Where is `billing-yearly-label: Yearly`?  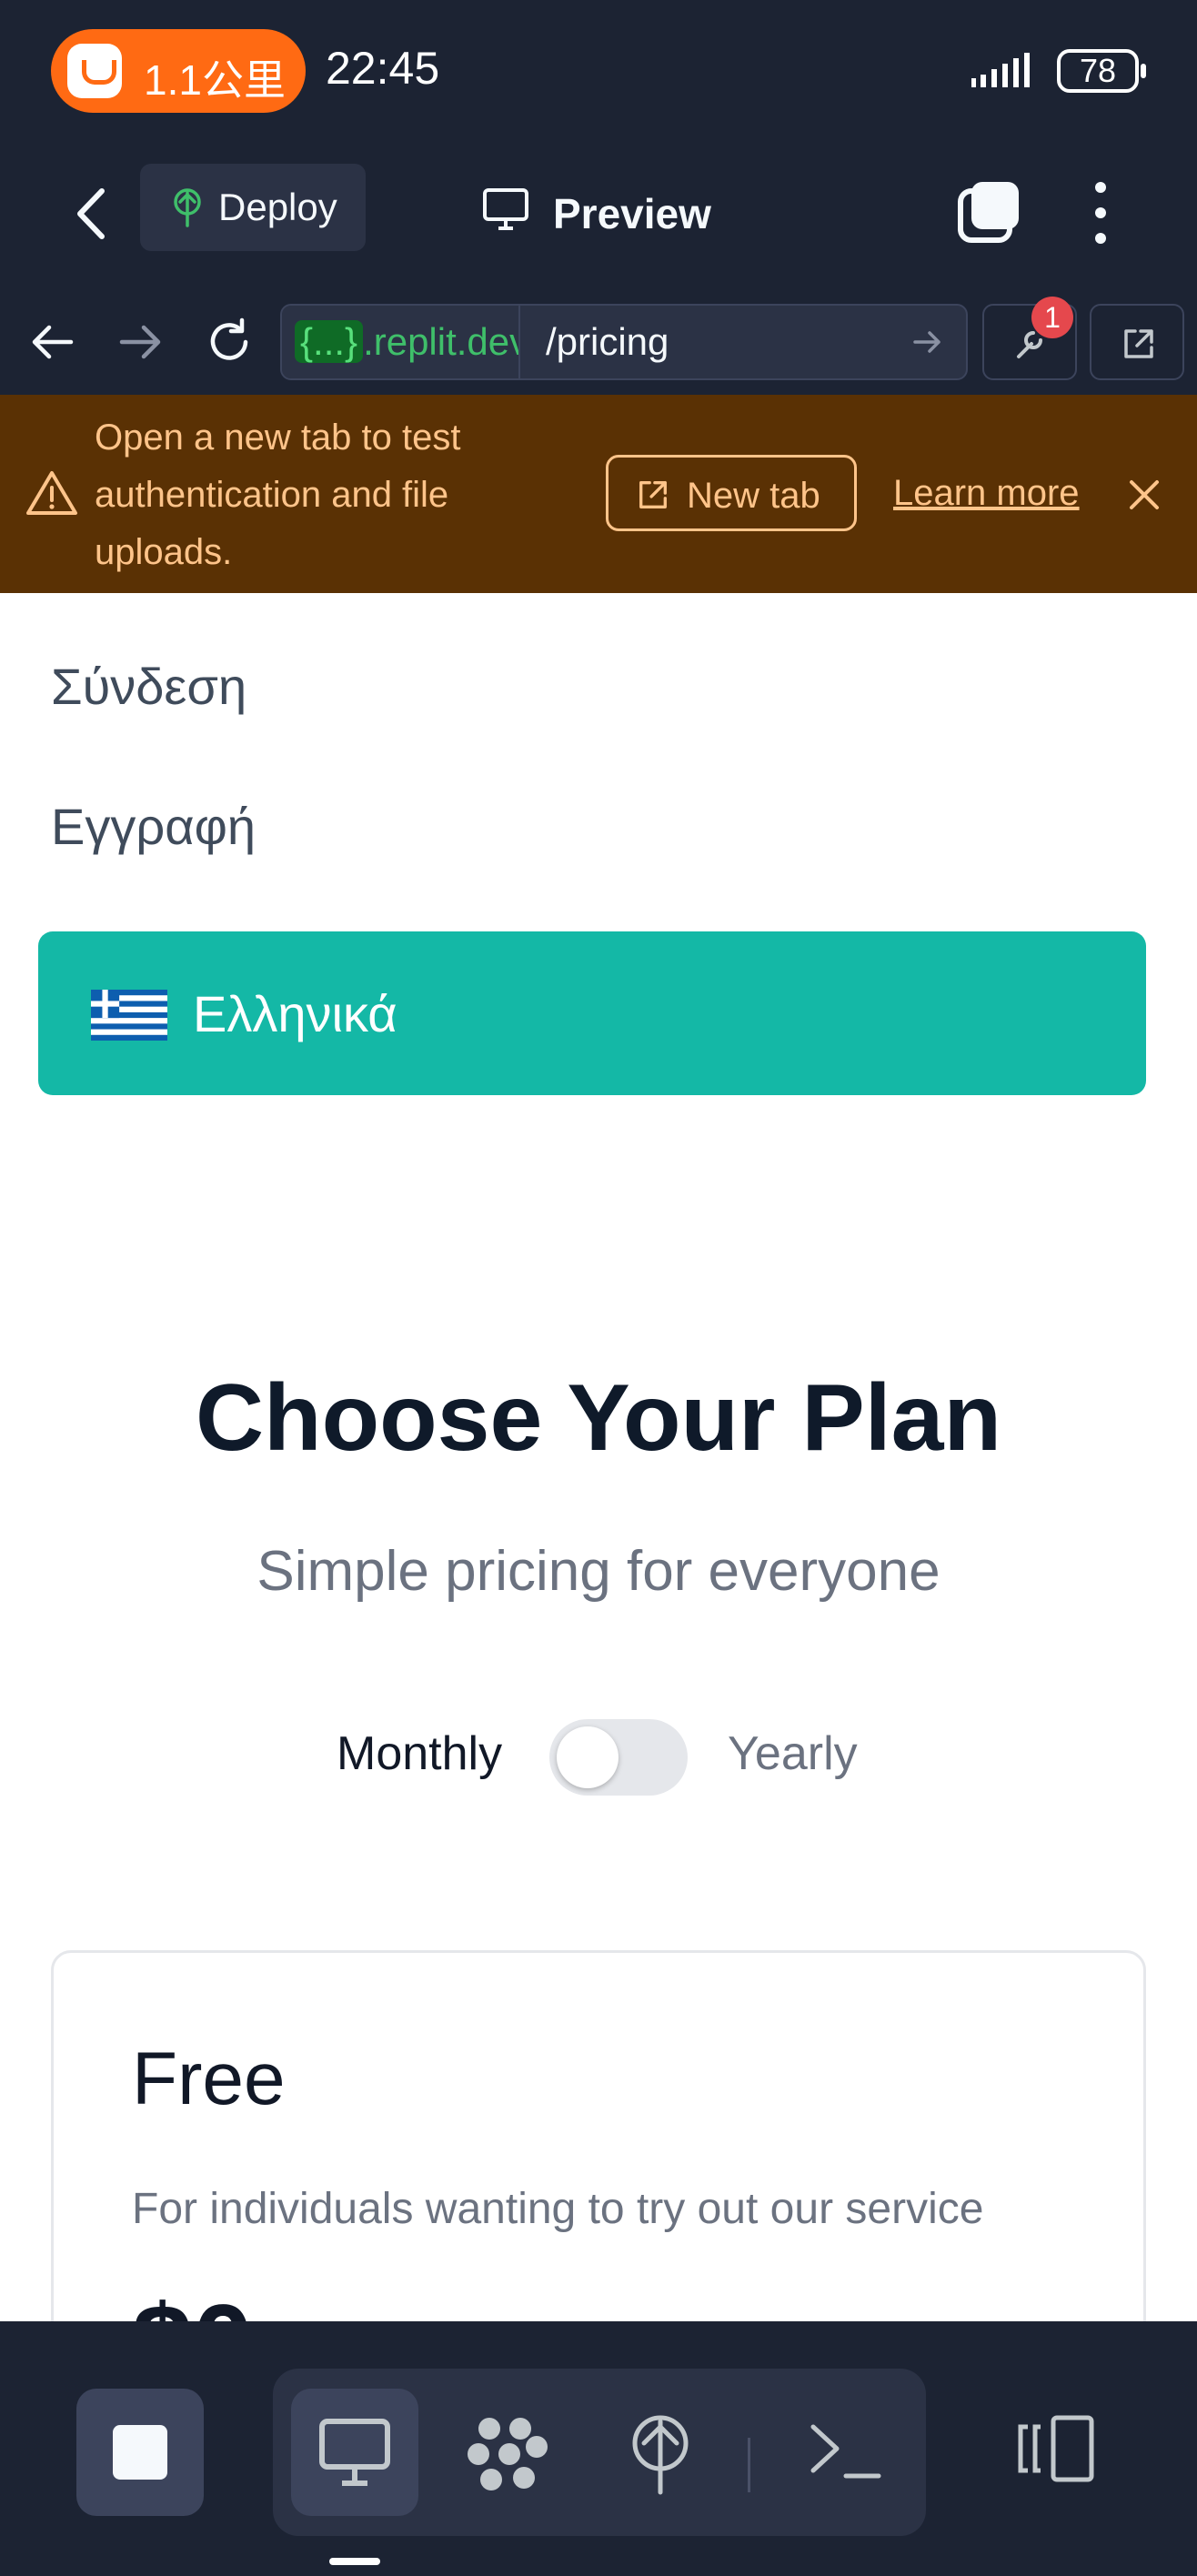 billing-yearly-label: Yearly is located at coordinates (793, 1753).